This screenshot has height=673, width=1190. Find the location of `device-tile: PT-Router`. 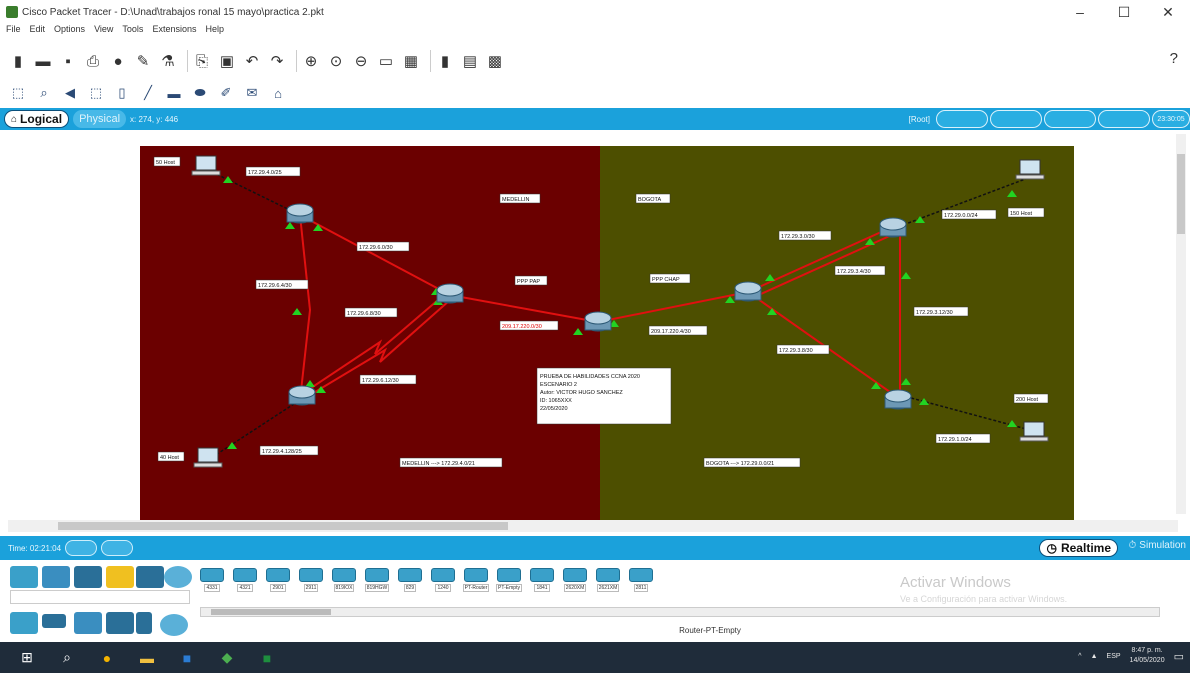

device-tile: PT-Router is located at coordinates (476, 583).